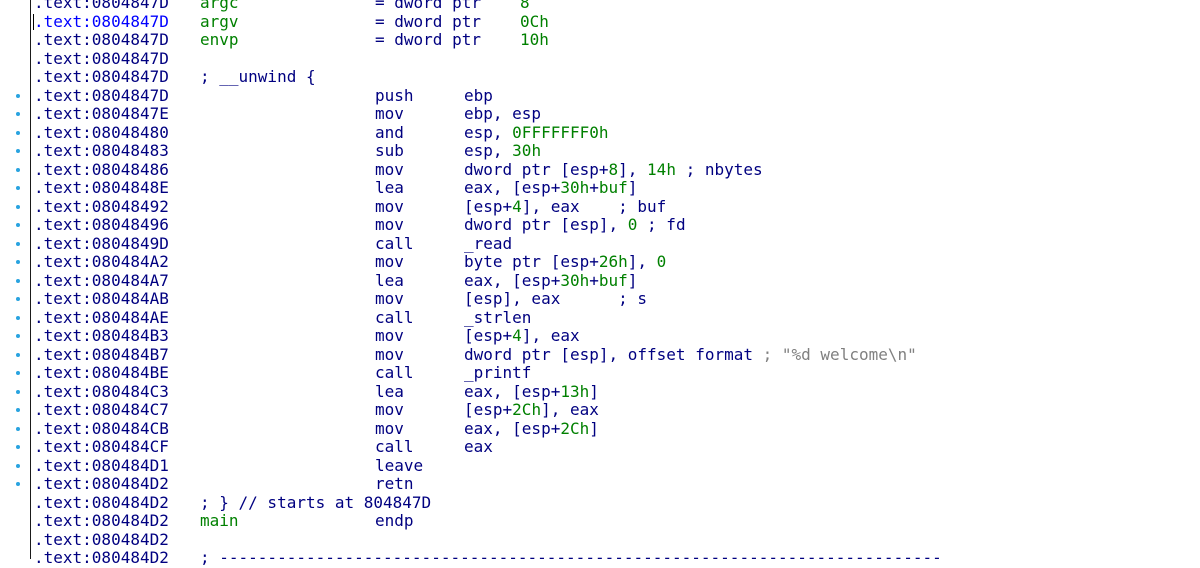  What do you see at coordinates (219, 40) in the screenshot?
I see `stack-var-name: envp` at bounding box center [219, 40].